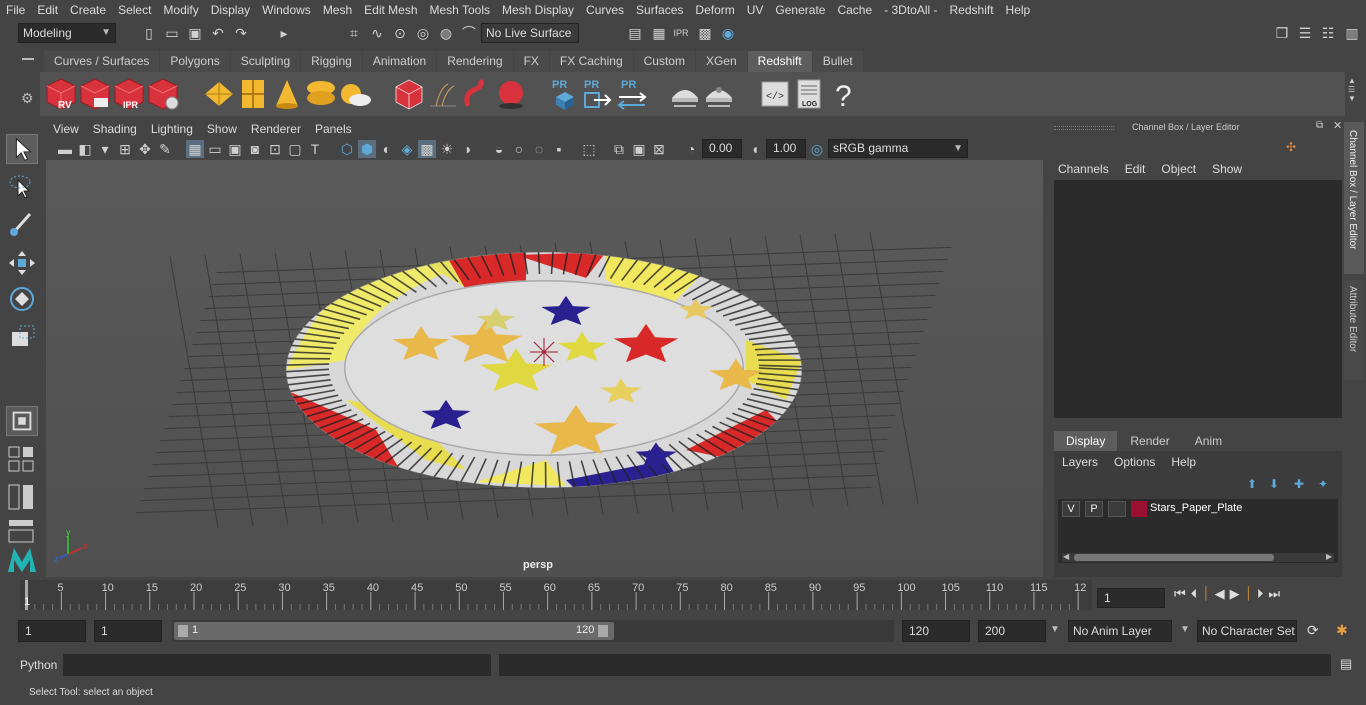 The image size is (1366, 705). I want to click on go-to-start-icon: ⏮, so click(1180, 594).